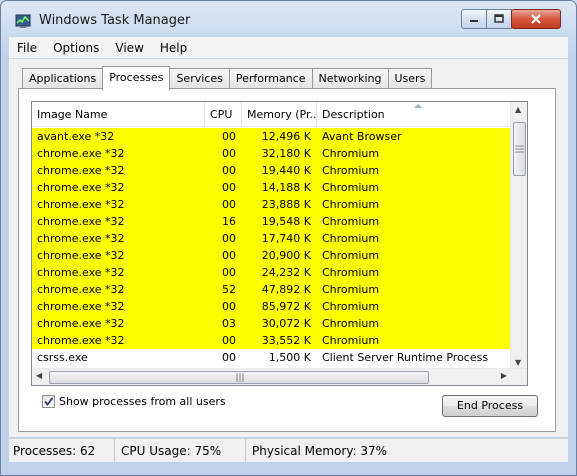 The image size is (577, 476). What do you see at coordinates (271, 289) in the screenshot?
I see `table-row: chrome.exe *32 52 47,892 K Chromium` at bounding box center [271, 289].